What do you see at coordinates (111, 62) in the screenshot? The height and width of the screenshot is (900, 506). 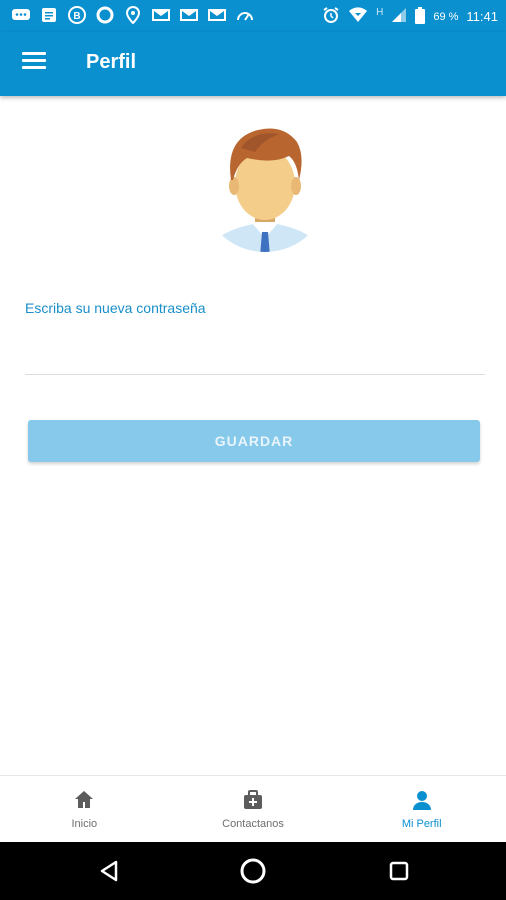 I see `page-title: Perfil` at bounding box center [111, 62].